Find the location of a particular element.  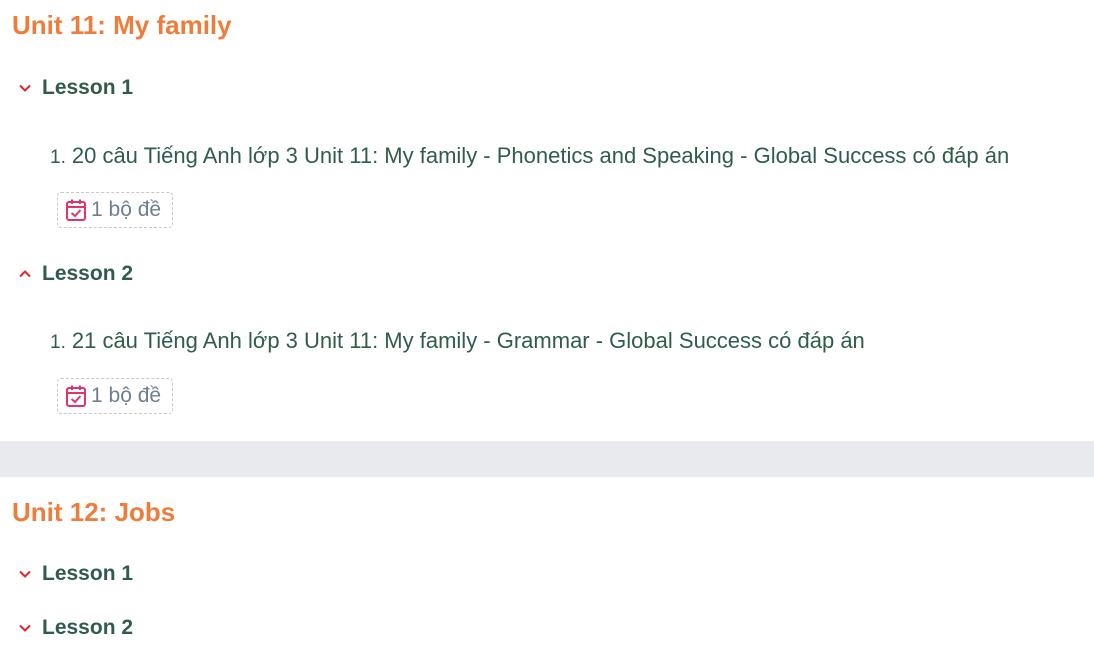

unit-title: Unit 12: Jobs is located at coordinates (94, 512).